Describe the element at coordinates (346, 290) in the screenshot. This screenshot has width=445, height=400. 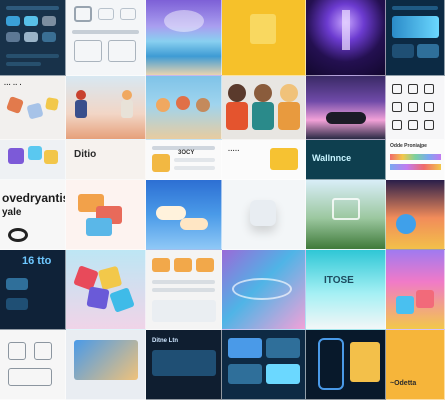
I see `tile-cyan-sign: ITOSE` at that location.